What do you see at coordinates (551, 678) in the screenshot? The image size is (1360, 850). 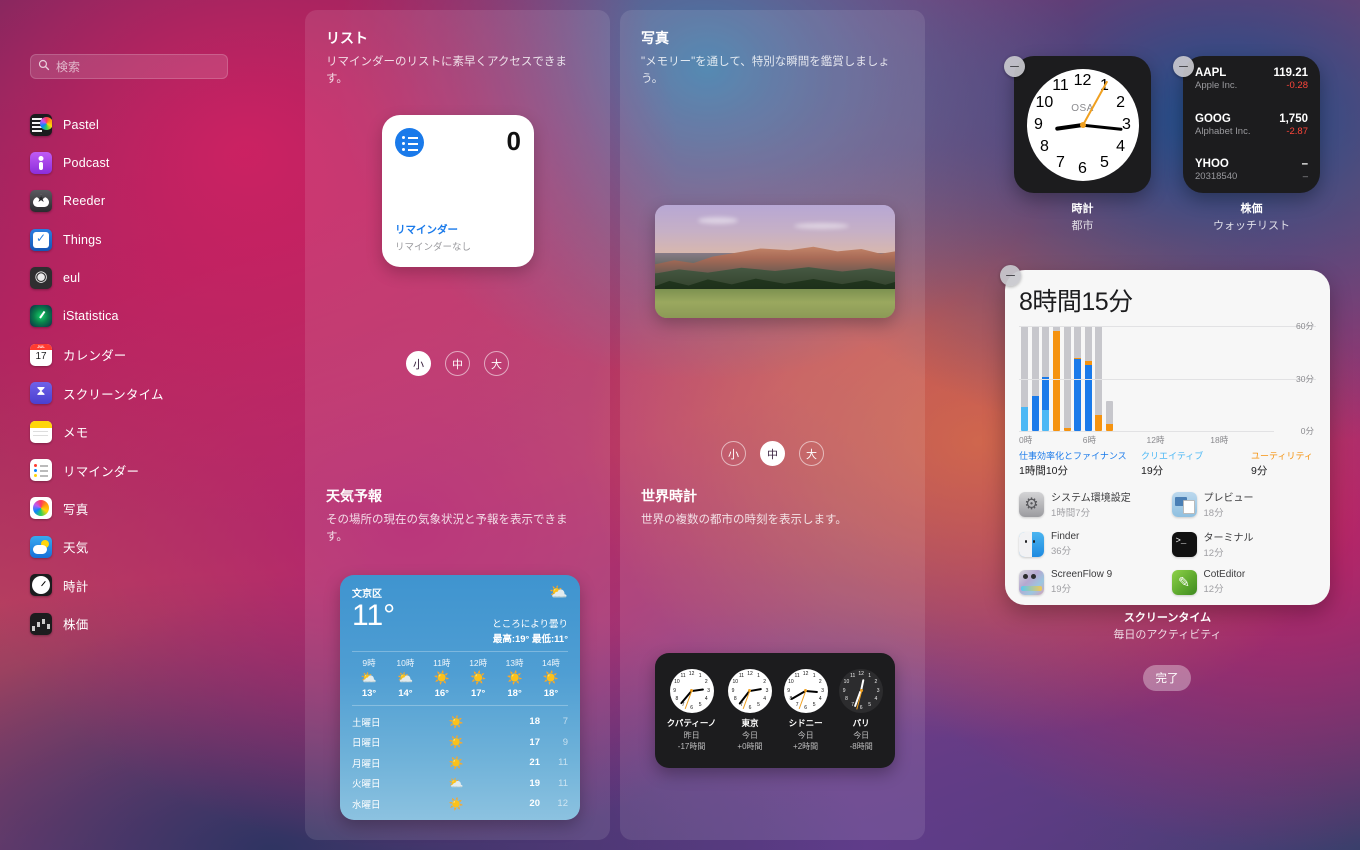 I see `weather-hour-cell: 14時 ☀️ 18°` at bounding box center [551, 678].